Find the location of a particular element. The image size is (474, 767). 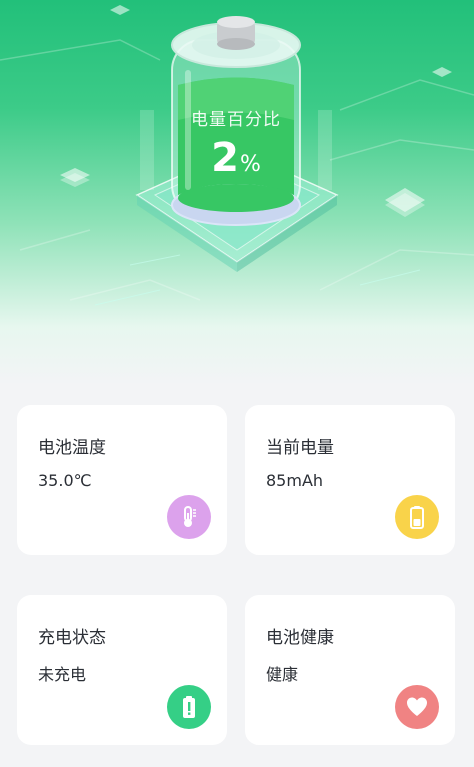

card-label: 电池温度 is located at coordinates (72, 448).